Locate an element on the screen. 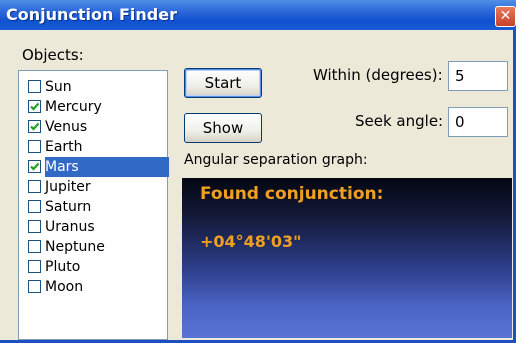 Image resolution: width=516 pixels, height=343 pixels. list-item-mercury: Mercury is located at coordinates (95, 107).